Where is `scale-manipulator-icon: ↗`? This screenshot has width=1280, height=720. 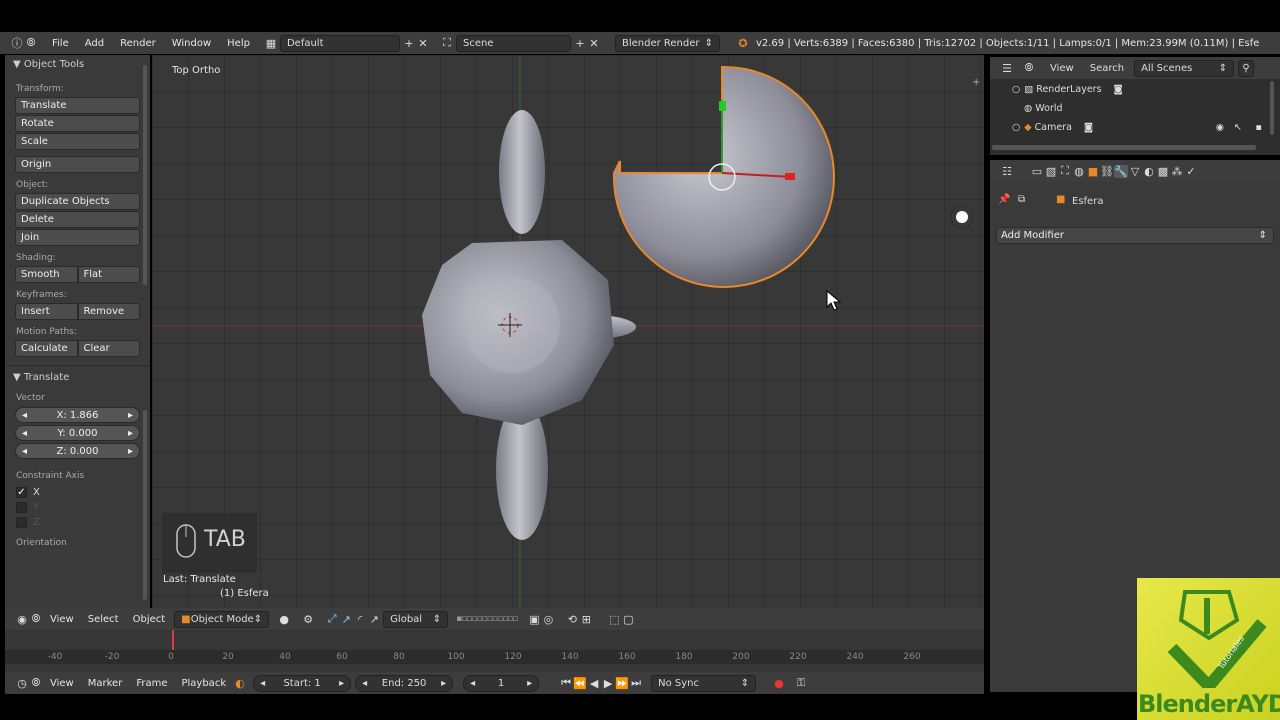
scale-manipulator-icon: ↗ is located at coordinates (374, 619).